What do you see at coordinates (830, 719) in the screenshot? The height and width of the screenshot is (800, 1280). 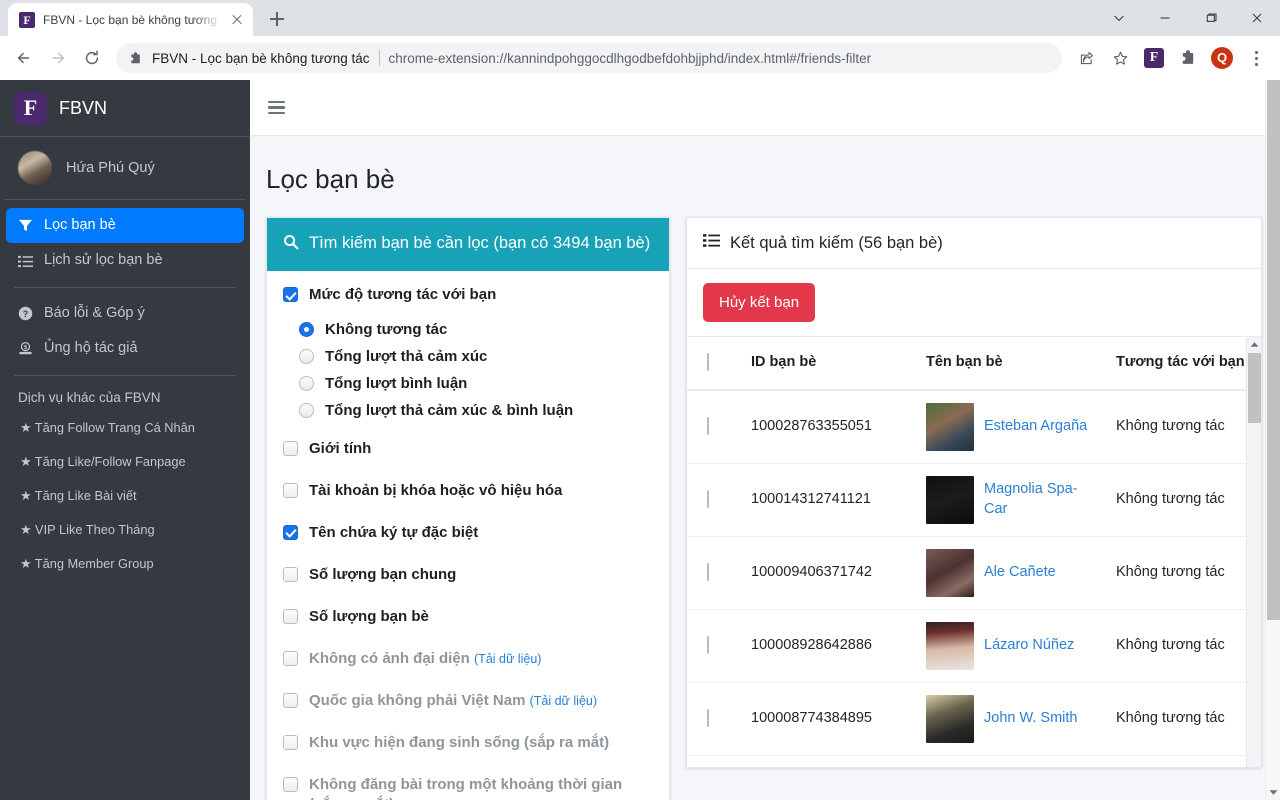 I see `row-id: 100008774384895` at bounding box center [830, 719].